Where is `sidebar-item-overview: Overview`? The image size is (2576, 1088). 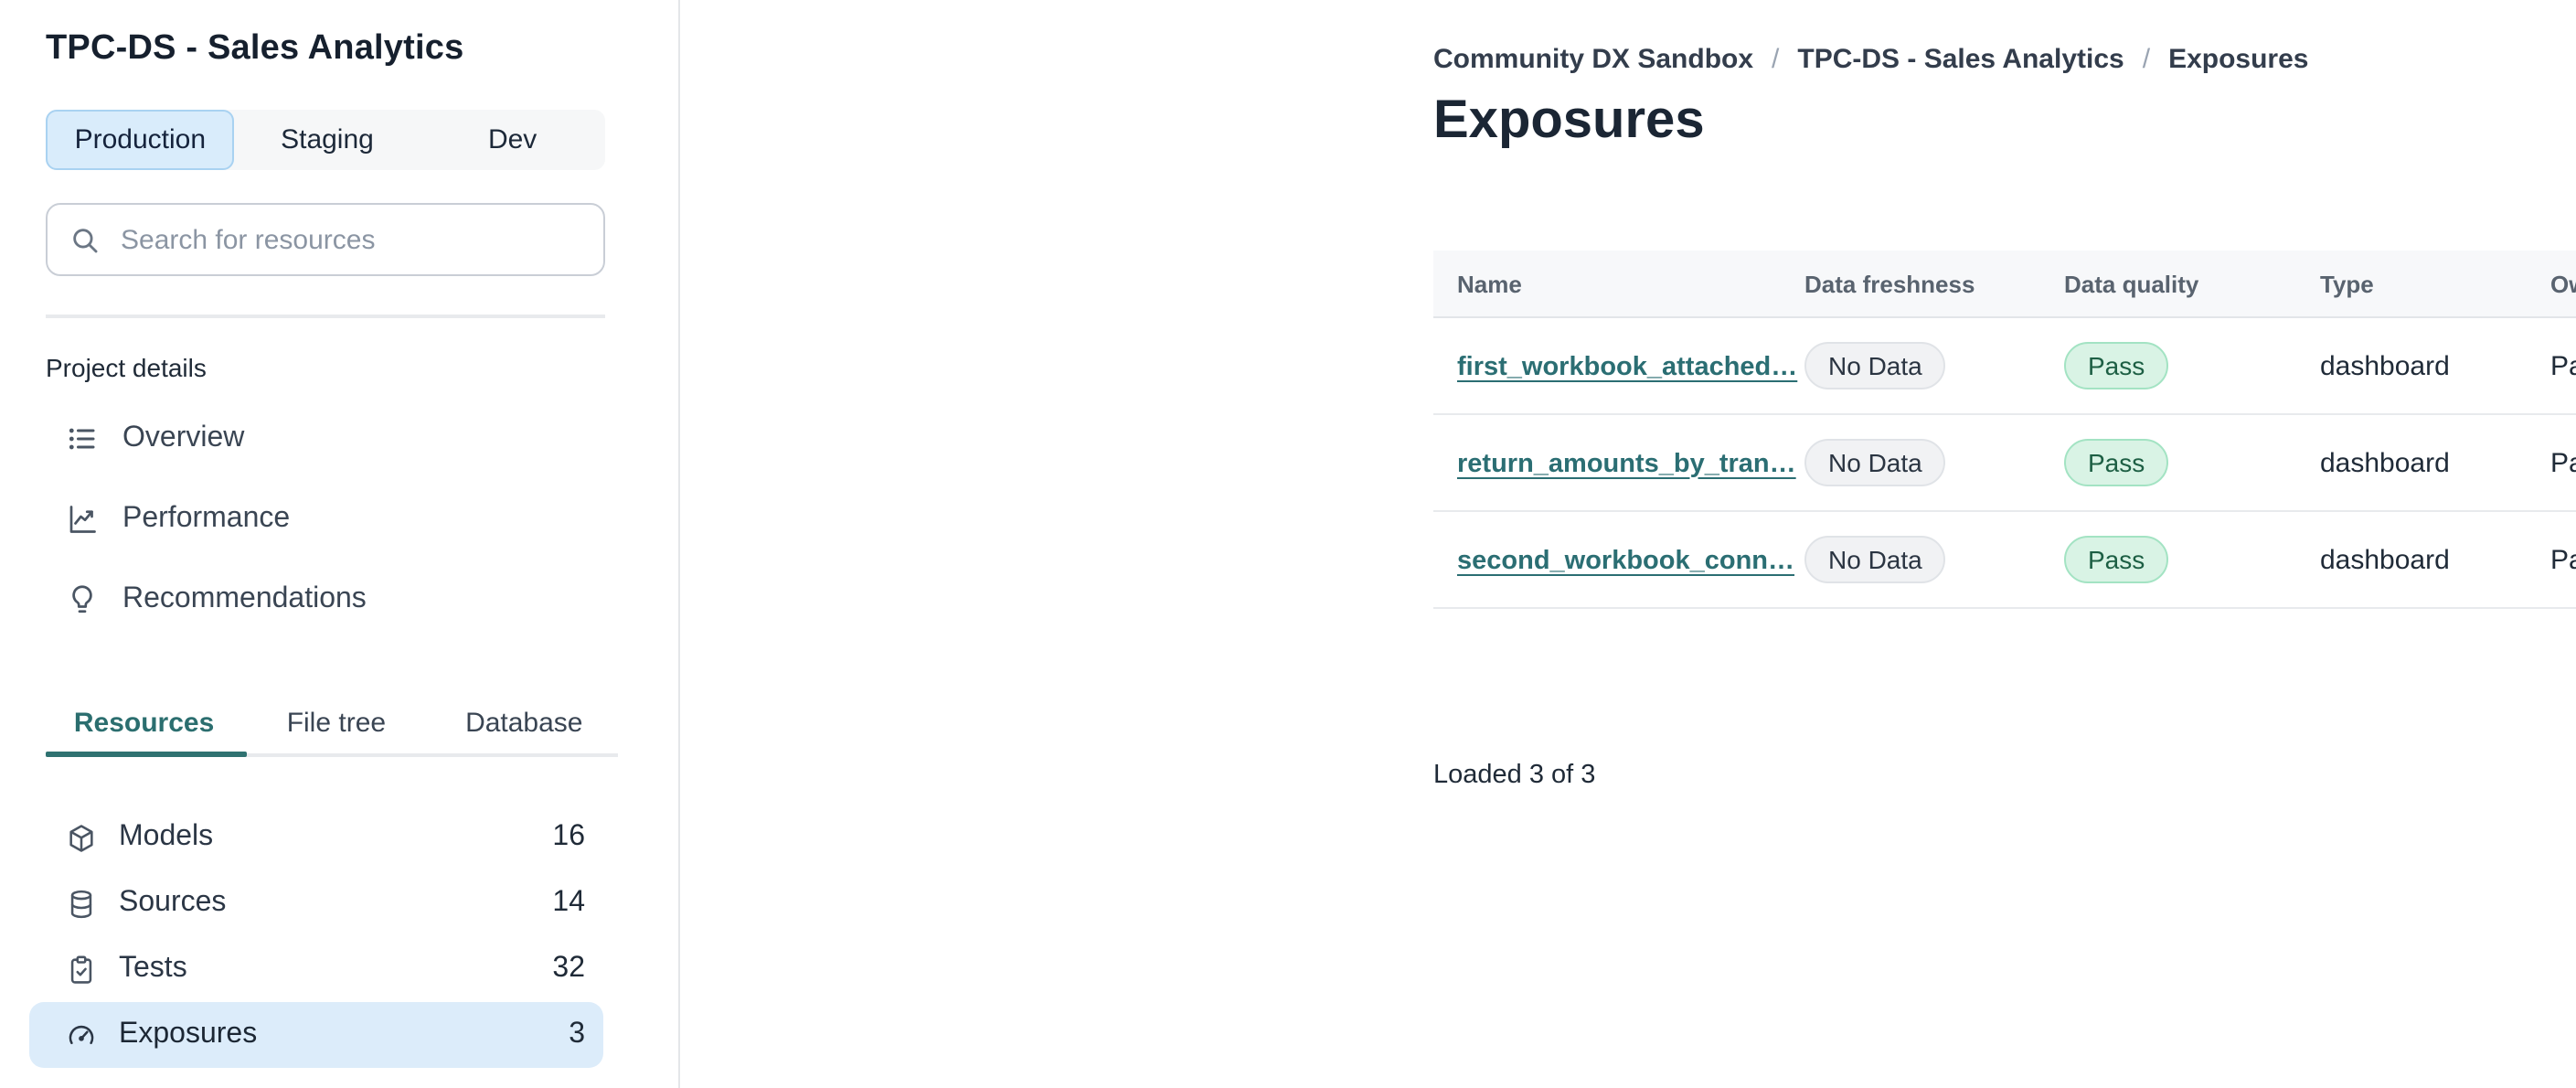
sidebar-item-overview: Overview is located at coordinates (325, 439).